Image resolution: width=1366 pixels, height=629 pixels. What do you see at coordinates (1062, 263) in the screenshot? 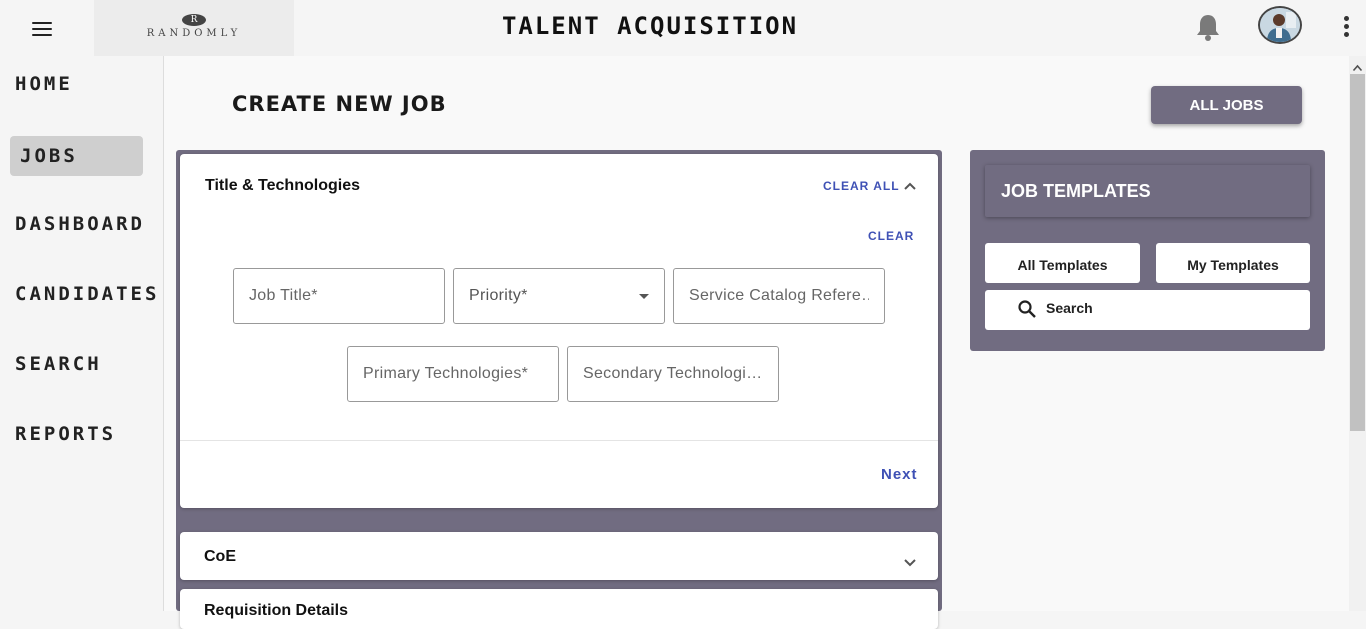
I see `all-templates-button: All Templates` at bounding box center [1062, 263].